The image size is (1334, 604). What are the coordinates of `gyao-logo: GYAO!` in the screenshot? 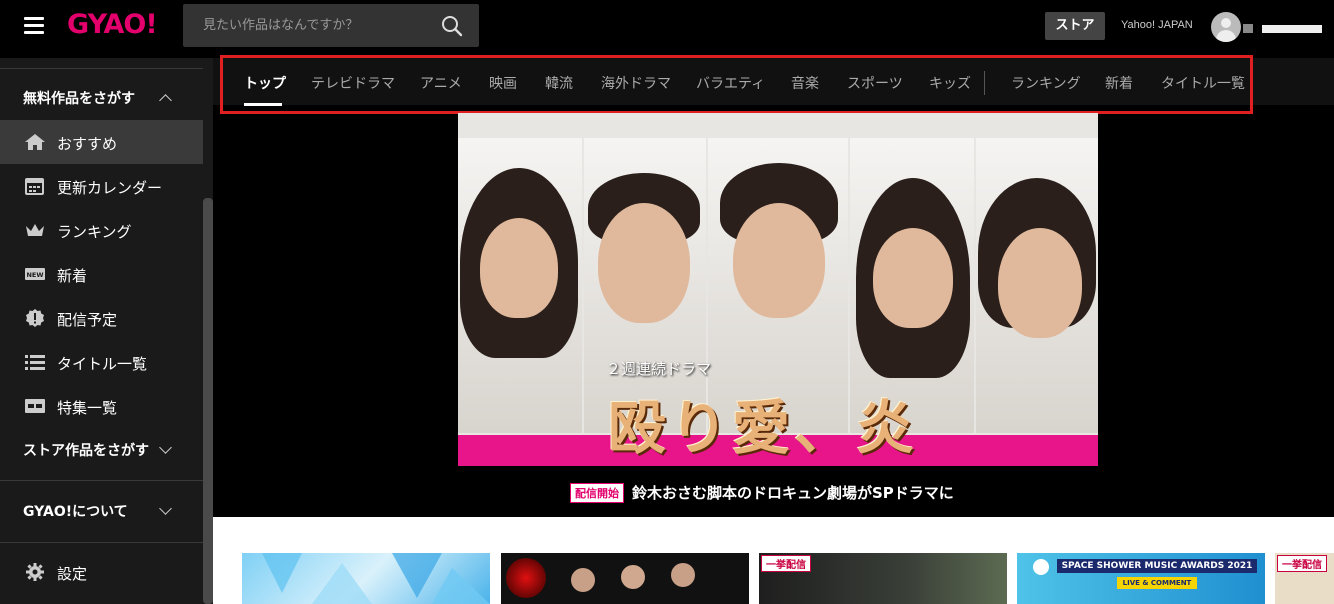 It's located at (112, 24).